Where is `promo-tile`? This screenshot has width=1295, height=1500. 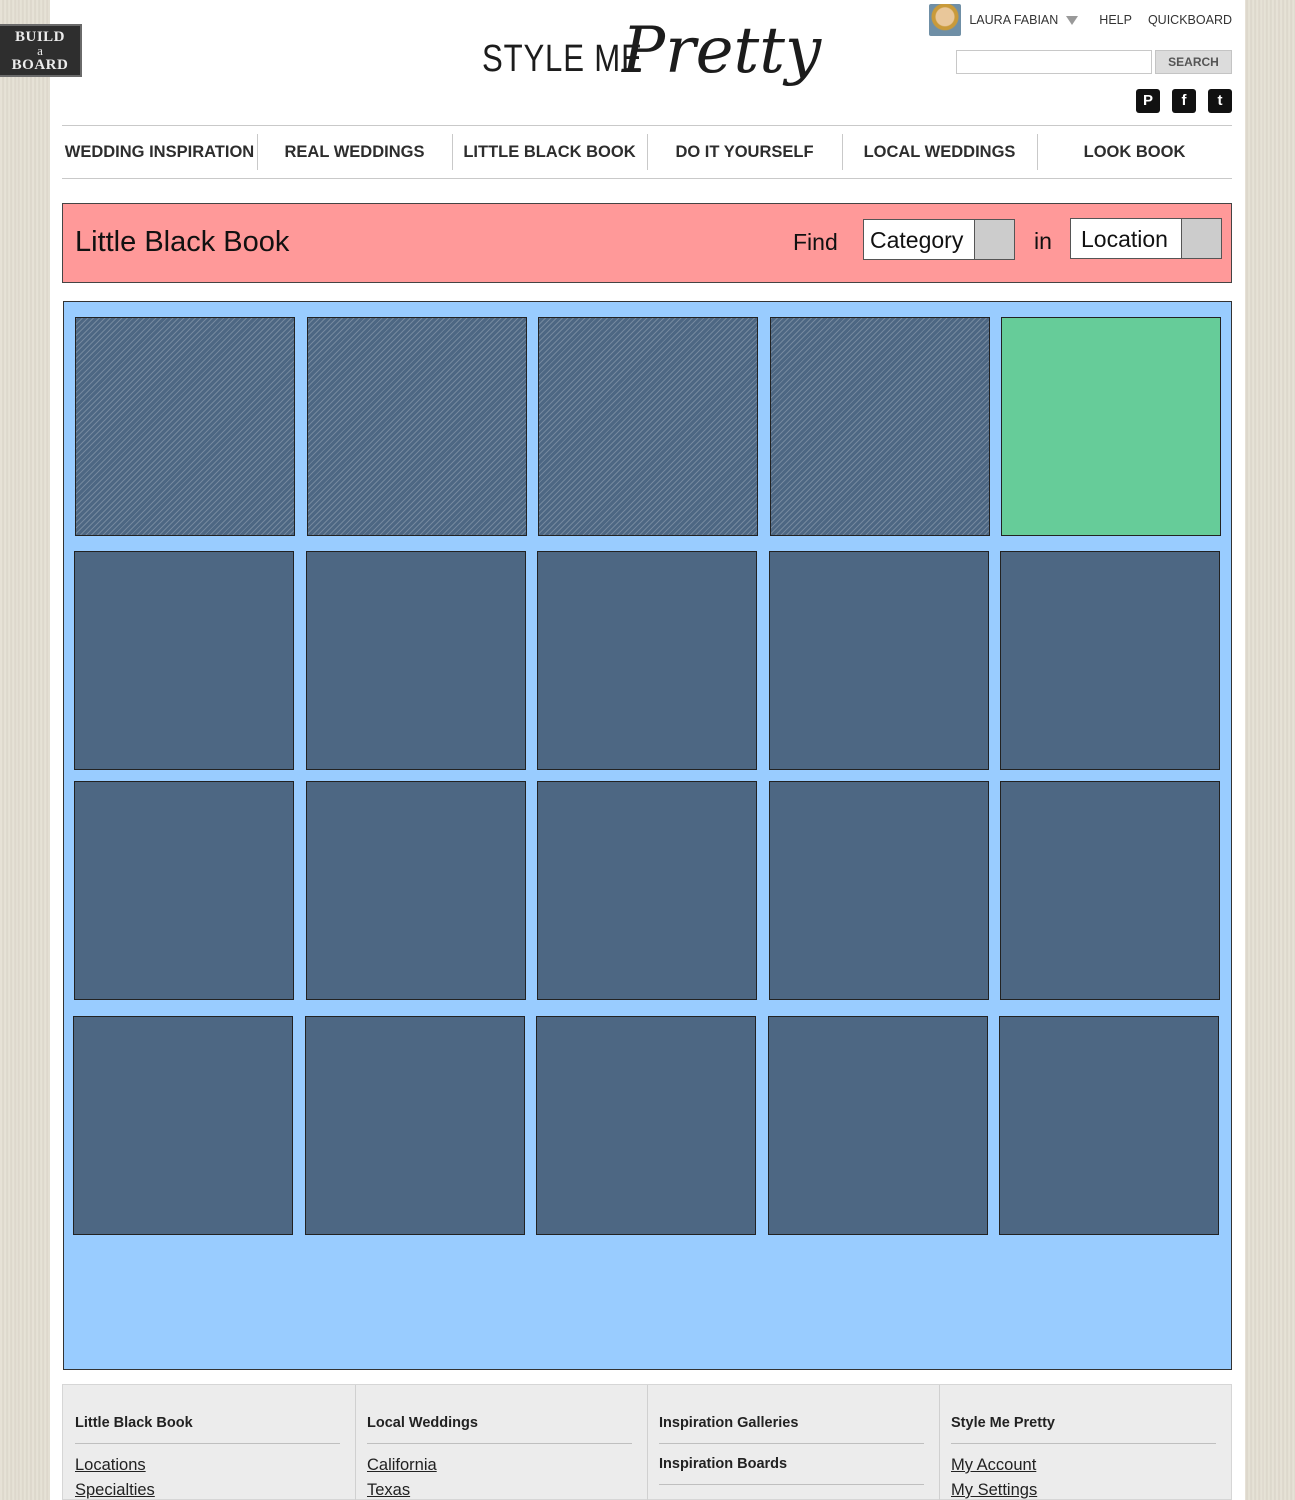
promo-tile is located at coordinates (1111, 426).